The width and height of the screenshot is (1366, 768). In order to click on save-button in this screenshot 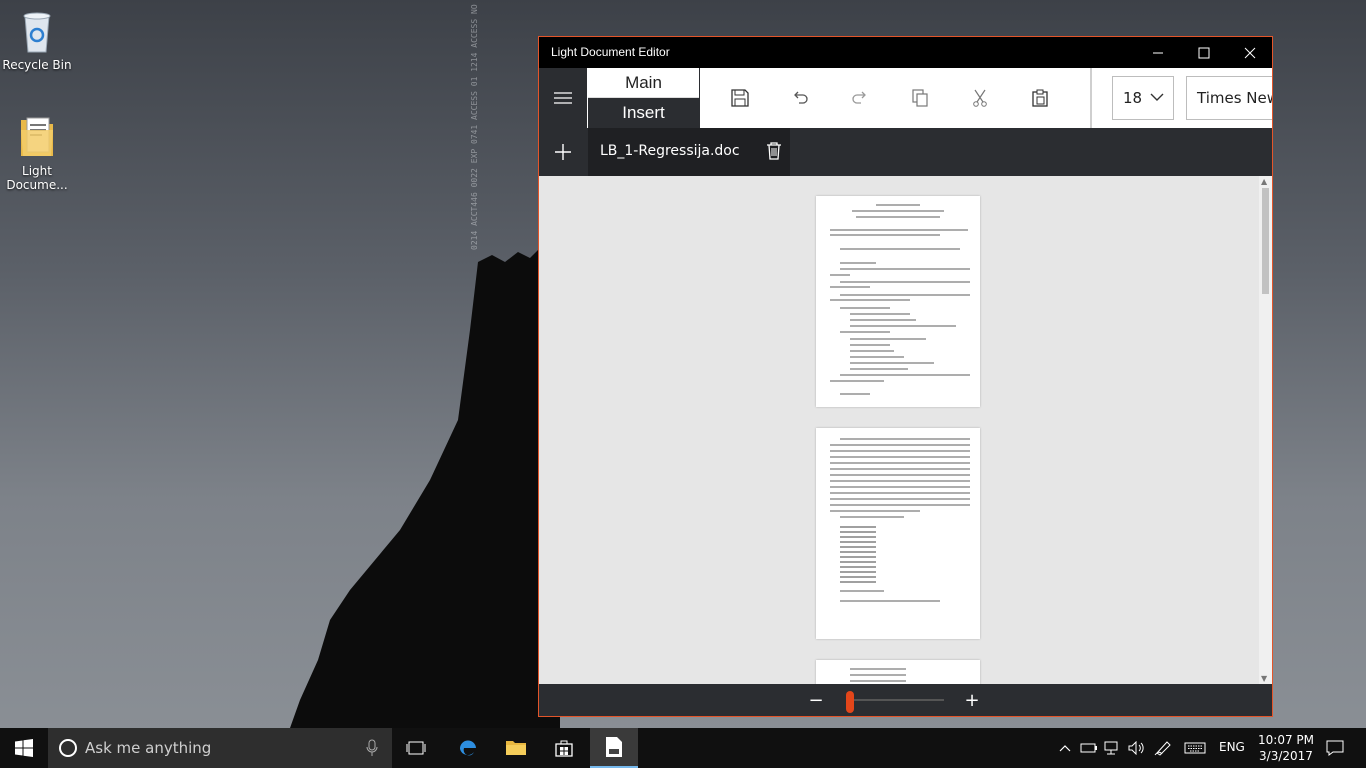, I will do `click(740, 98)`.